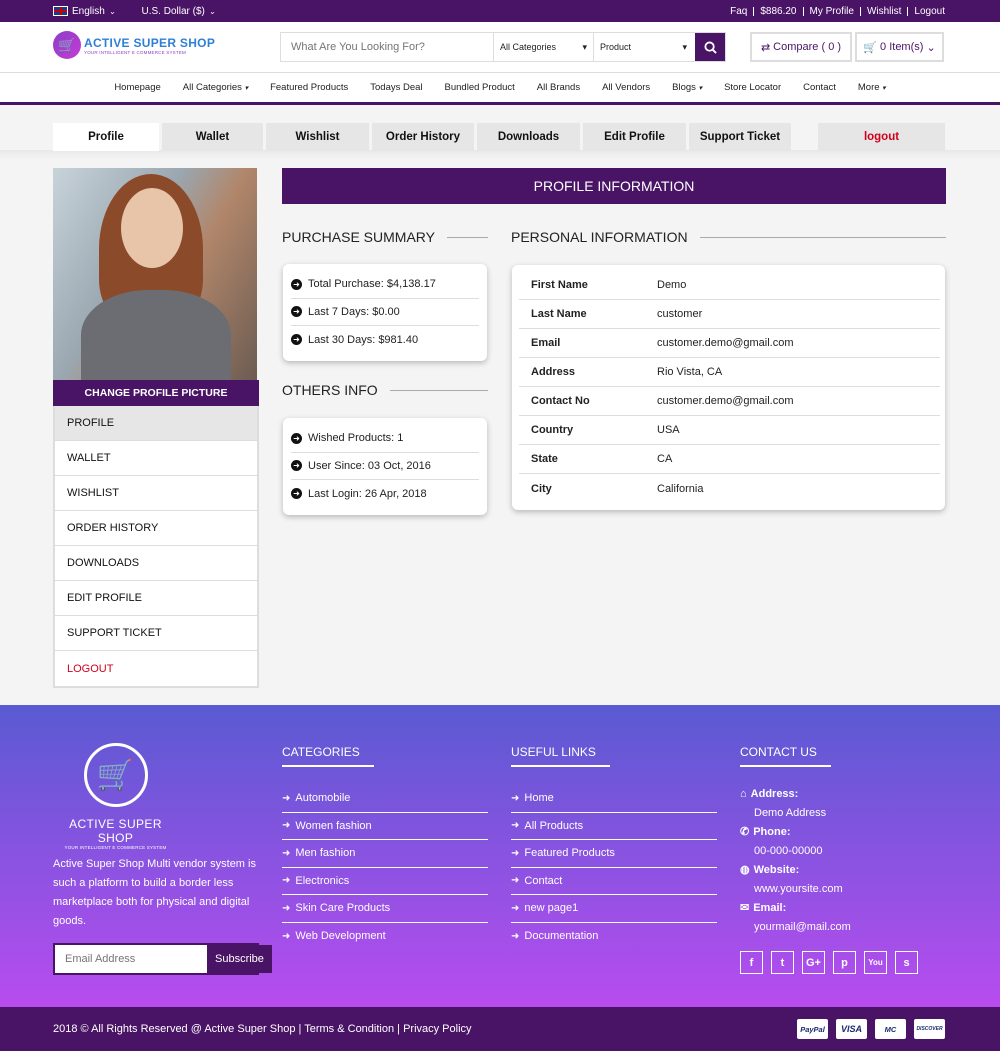  Describe the element at coordinates (751, 962) in the screenshot. I see `facebook-icon: f` at that location.